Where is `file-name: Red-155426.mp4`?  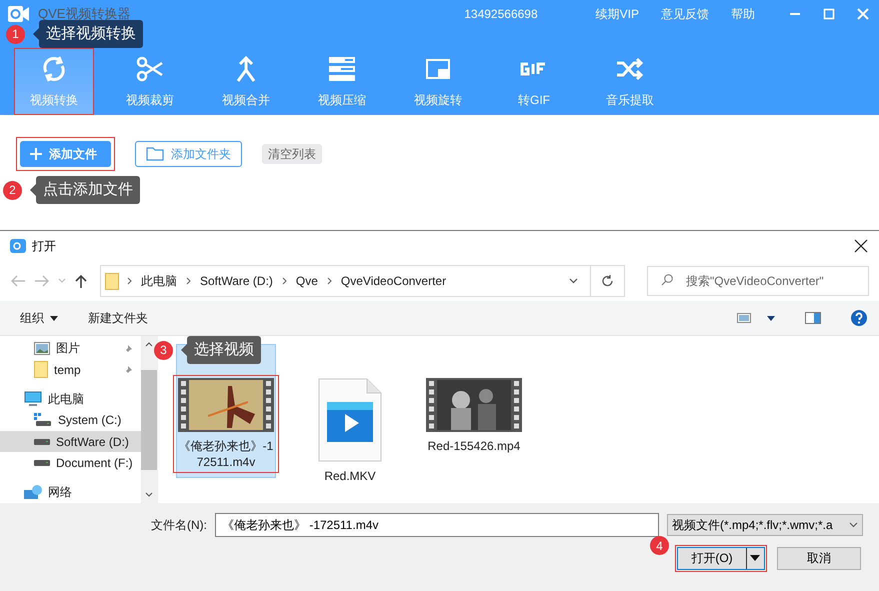
file-name: Red-155426.mp4 is located at coordinates (474, 446).